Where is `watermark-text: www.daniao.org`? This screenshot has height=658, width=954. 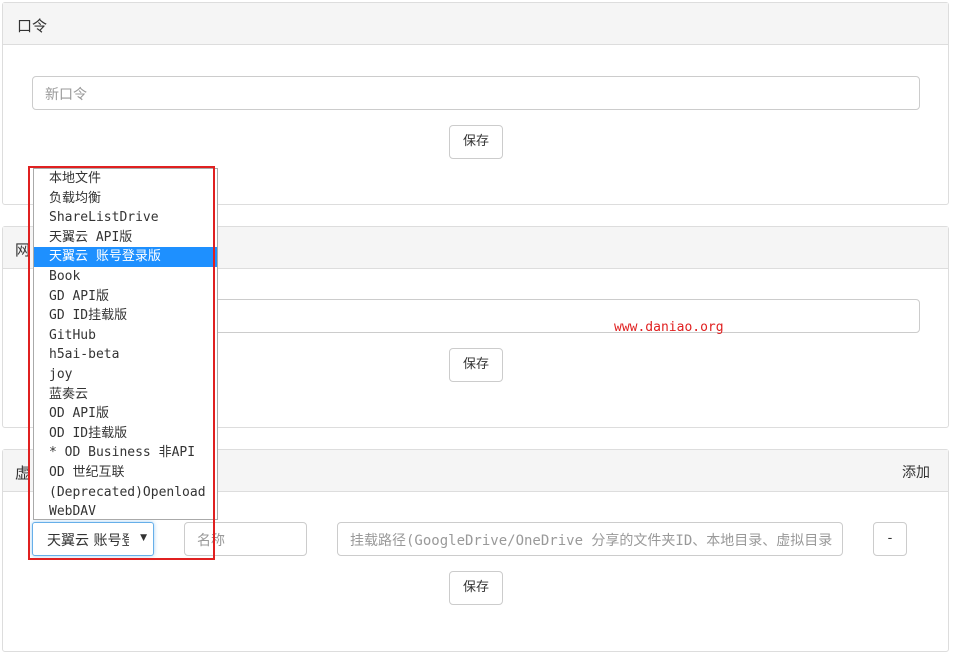
watermark-text: www.daniao.org is located at coordinates (669, 327).